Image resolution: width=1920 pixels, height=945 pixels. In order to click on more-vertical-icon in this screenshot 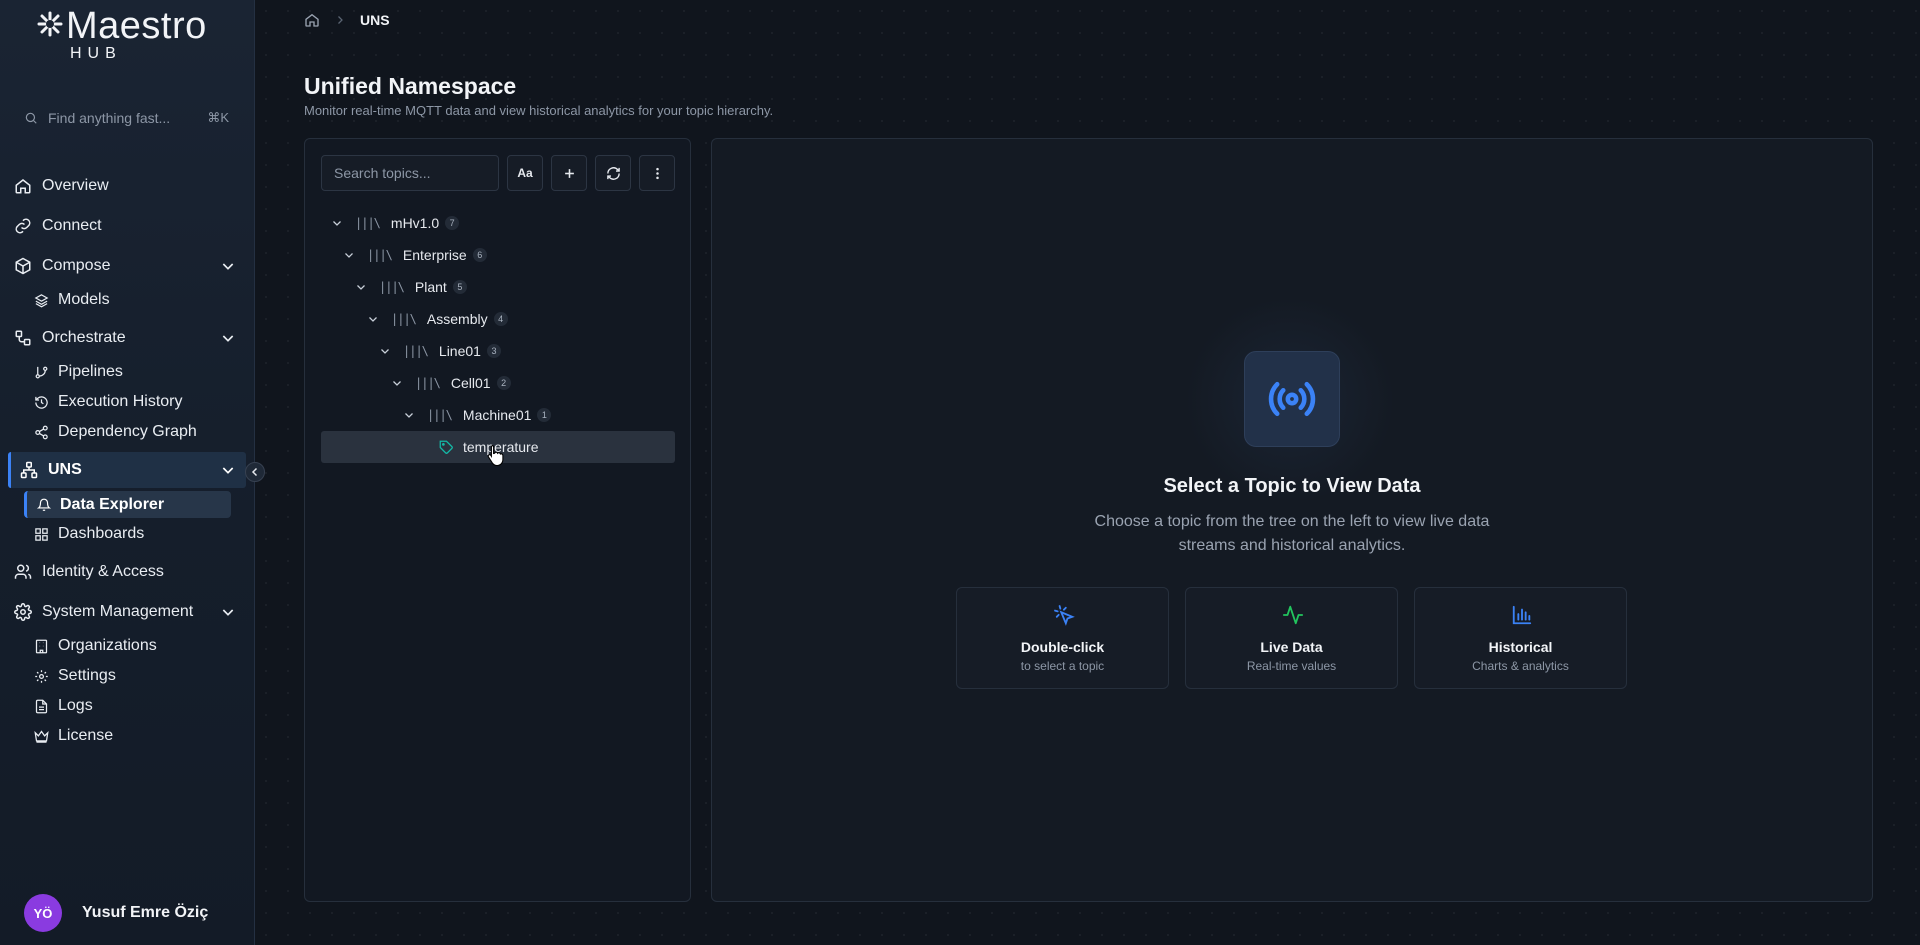, I will do `click(657, 173)`.